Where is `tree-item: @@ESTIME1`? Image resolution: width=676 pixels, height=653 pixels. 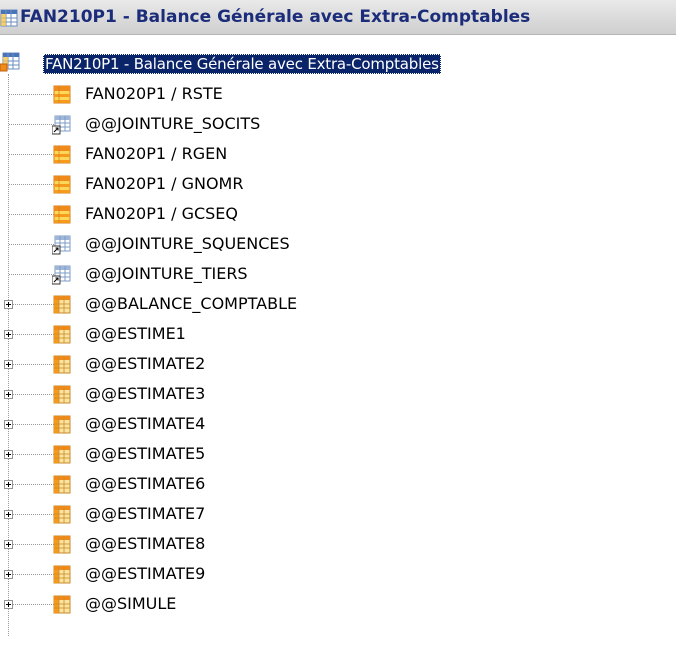 tree-item: @@ESTIME1 is located at coordinates (338, 335).